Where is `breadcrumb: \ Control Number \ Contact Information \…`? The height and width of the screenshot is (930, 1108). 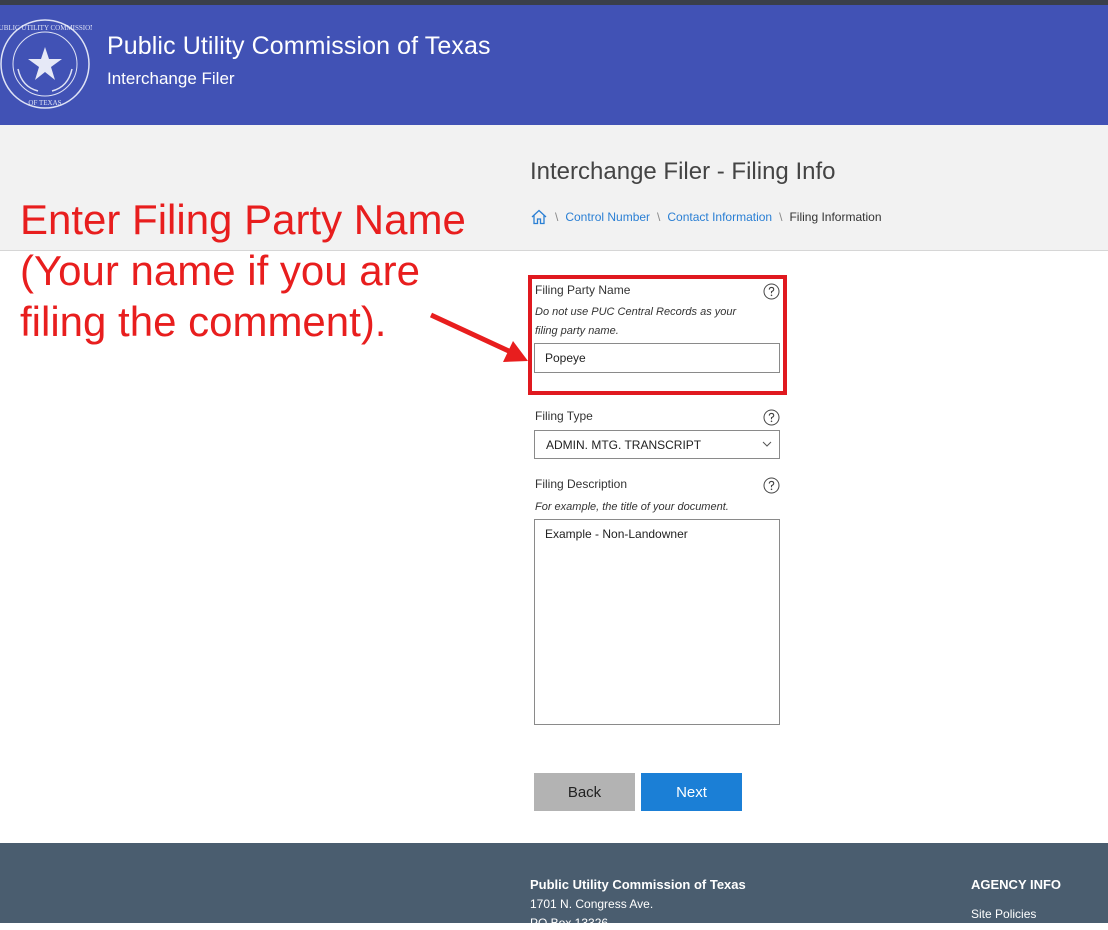
breadcrumb: \ Control Number \ Contact Information \… is located at coordinates (706, 217).